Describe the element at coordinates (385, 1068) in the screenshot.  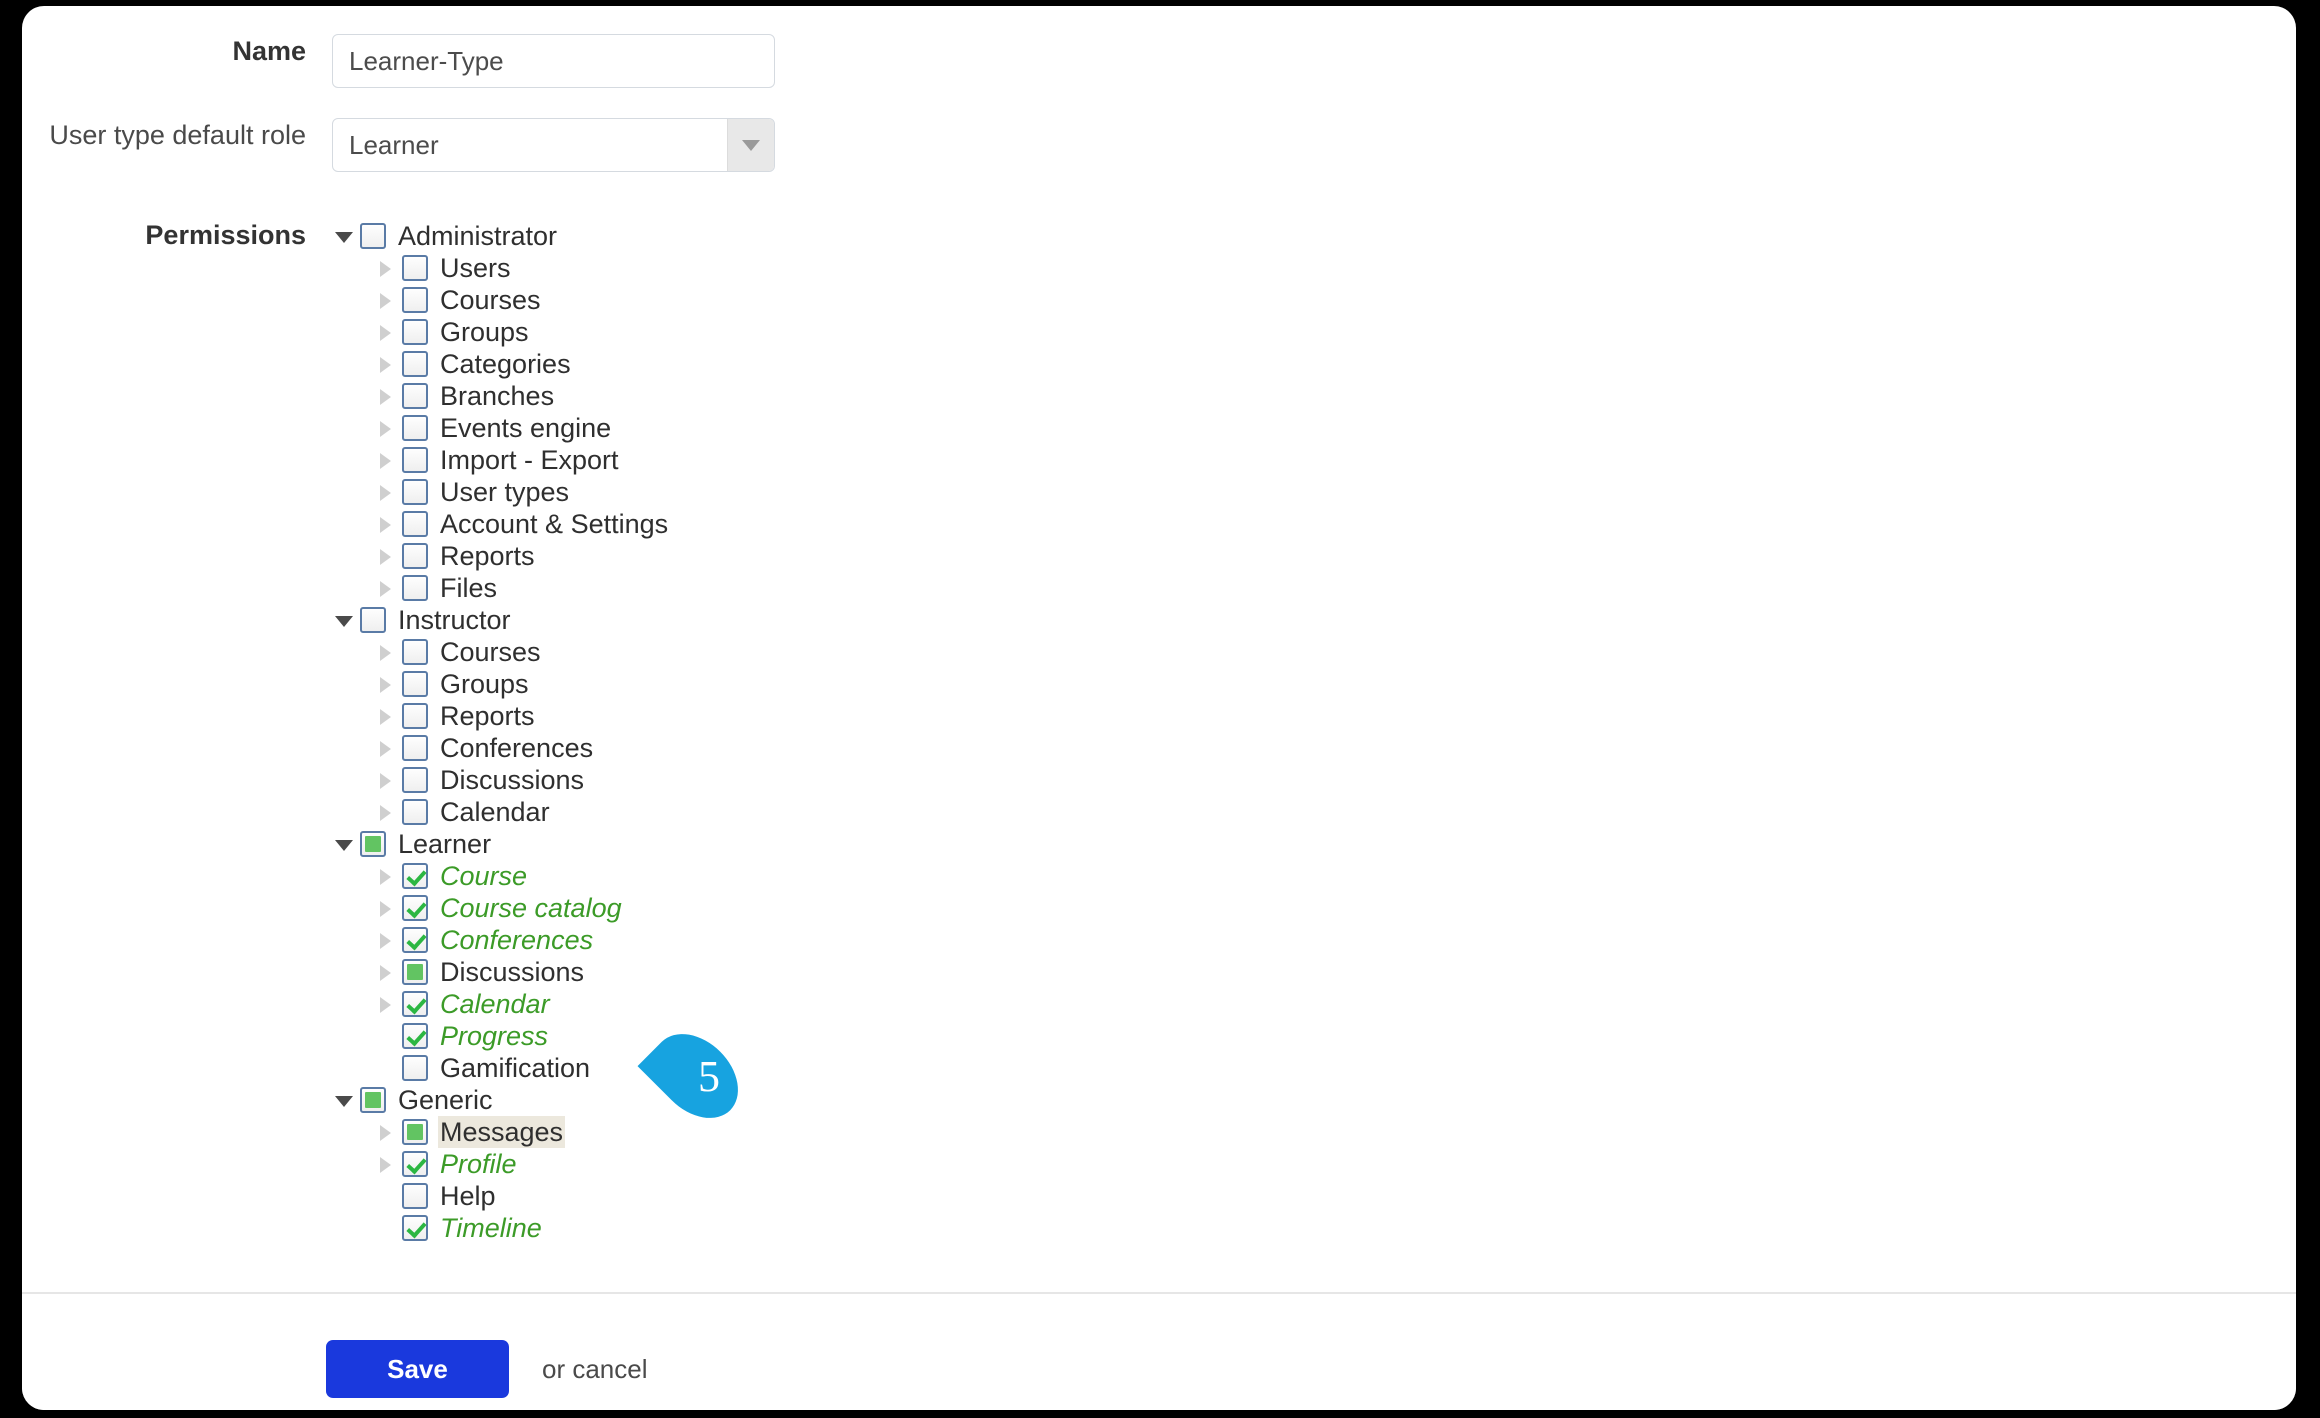
I see `tree-spacer-icon` at that location.